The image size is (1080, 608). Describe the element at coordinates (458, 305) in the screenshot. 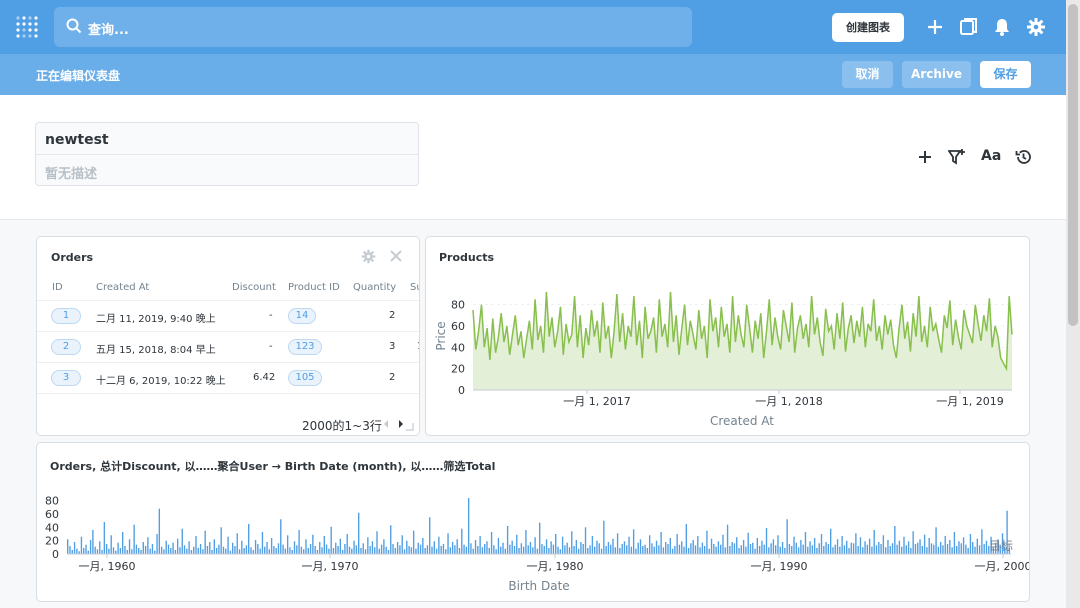

I see `y-tick-label: 80` at that location.